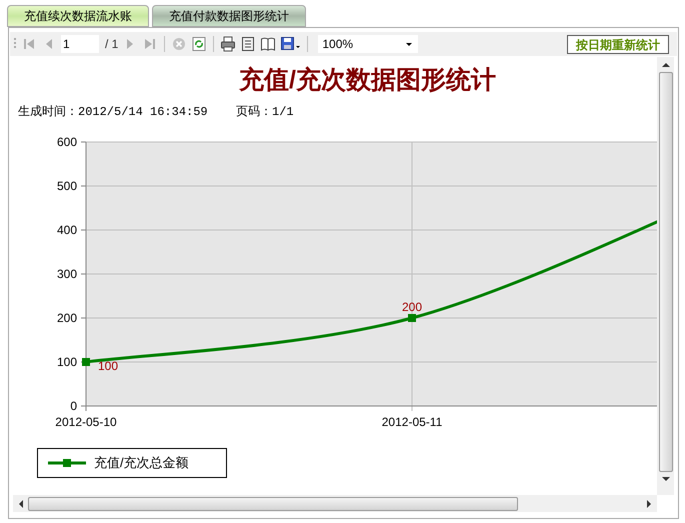 The height and width of the screenshot is (523, 685). What do you see at coordinates (666, 479) in the screenshot?
I see `scroll-down-icon` at bounding box center [666, 479].